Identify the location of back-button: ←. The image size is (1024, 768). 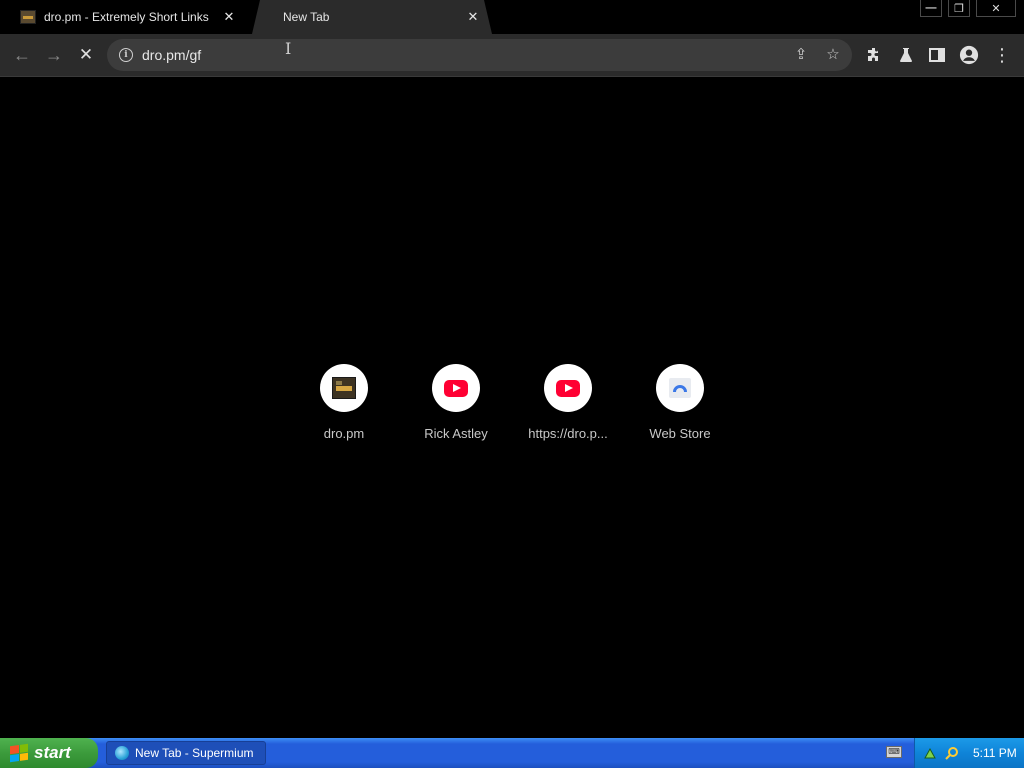
(22, 55).